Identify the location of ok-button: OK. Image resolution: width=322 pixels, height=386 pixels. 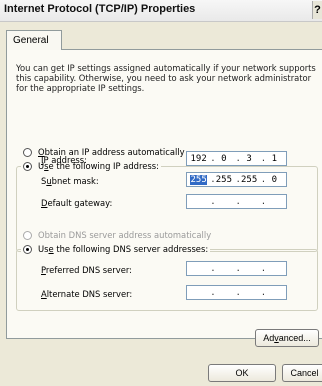
(242, 373).